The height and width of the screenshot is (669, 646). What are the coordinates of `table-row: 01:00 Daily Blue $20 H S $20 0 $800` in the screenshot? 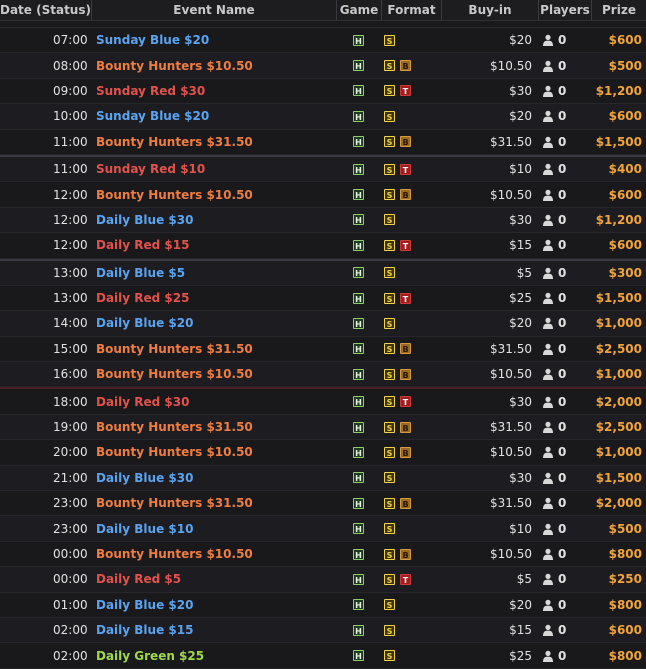 It's located at (323, 605).